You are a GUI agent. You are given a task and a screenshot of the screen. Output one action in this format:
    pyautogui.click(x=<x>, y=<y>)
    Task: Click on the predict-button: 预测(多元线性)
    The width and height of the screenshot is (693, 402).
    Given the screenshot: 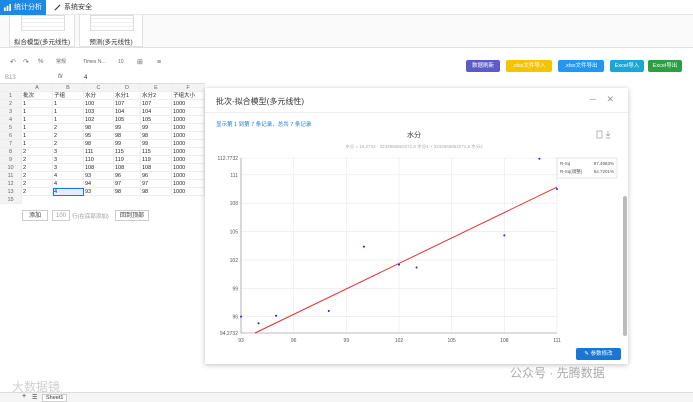 What is the action you would take?
    pyautogui.click(x=111, y=31)
    